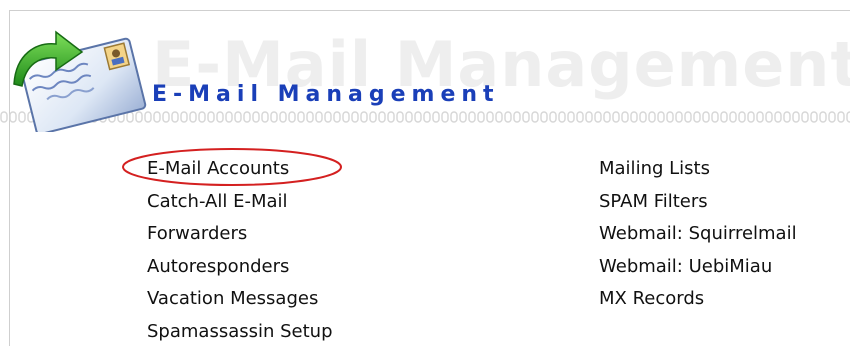 This screenshot has height=348, width=850. What do you see at coordinates (698, 169) in the screenshot?
I see `mailing-lists-link: Mailing Lists` at bounding box center [698, 169].